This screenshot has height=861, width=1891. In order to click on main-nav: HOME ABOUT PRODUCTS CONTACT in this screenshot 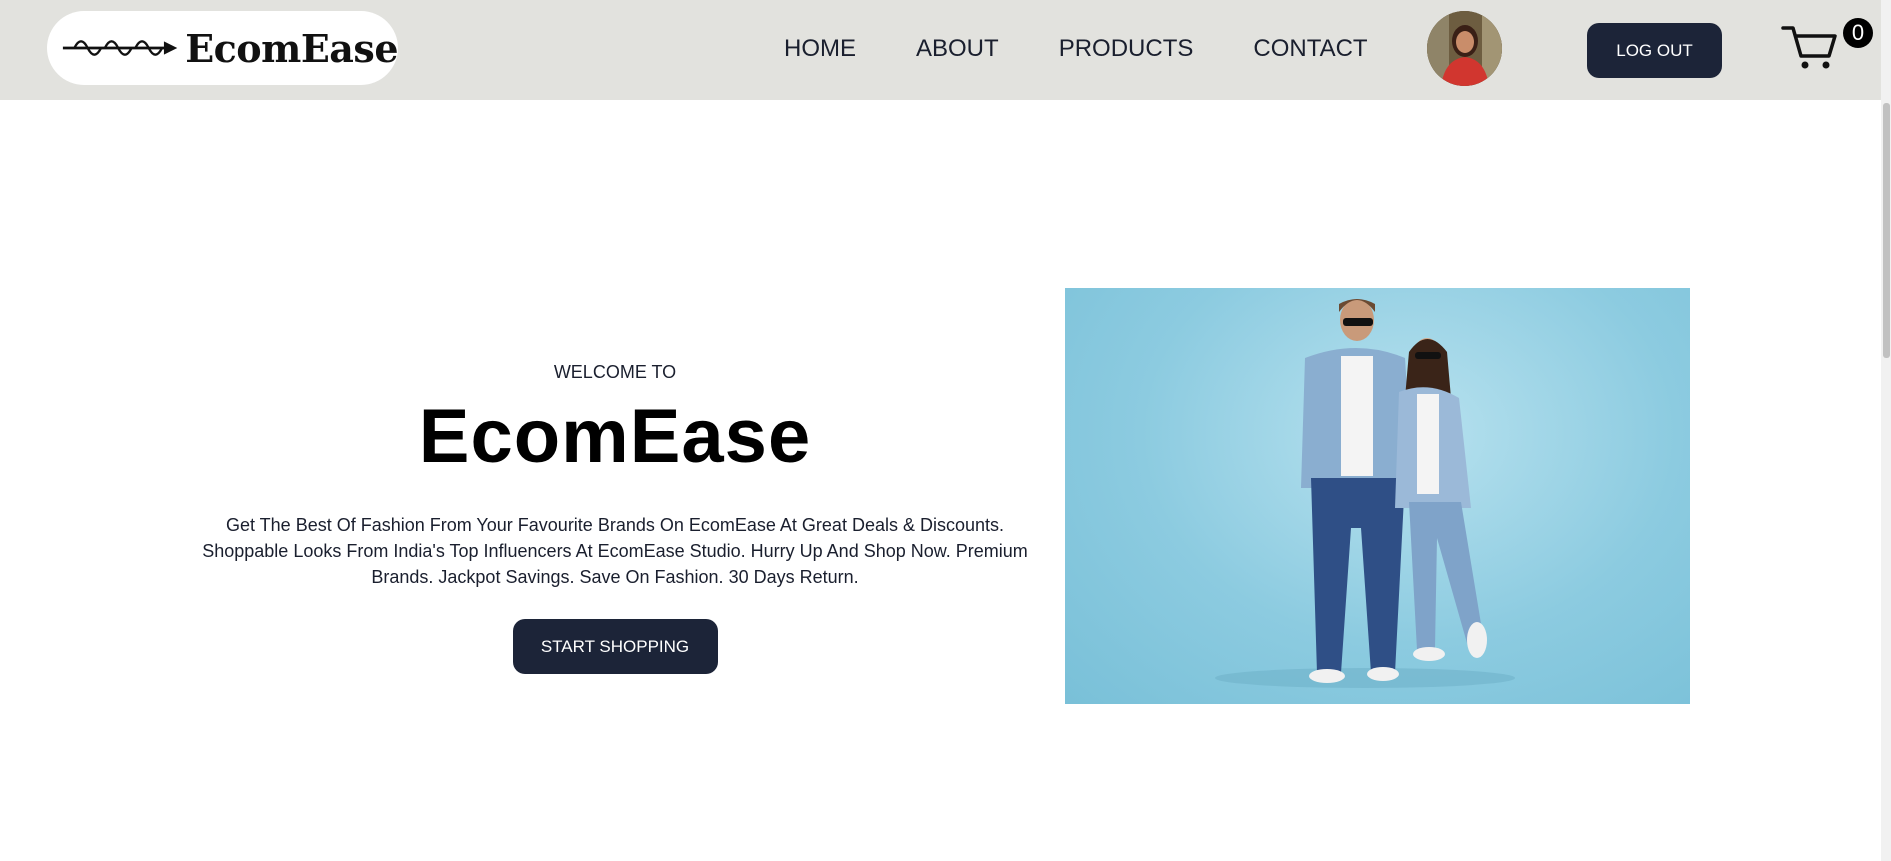, I will do `click(1106, 49)`.